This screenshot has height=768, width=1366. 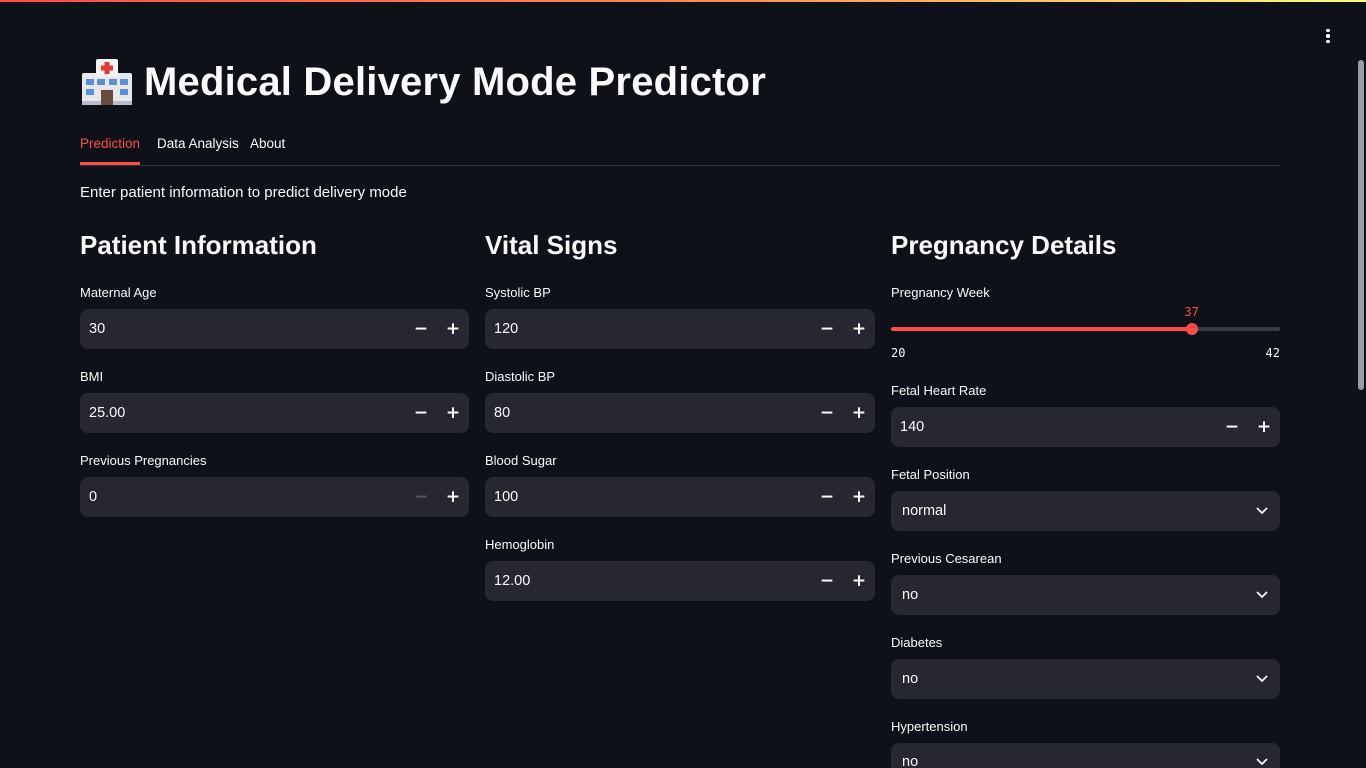 I want to click on bmi-decrement-button: −, so click(x=421, y=413).